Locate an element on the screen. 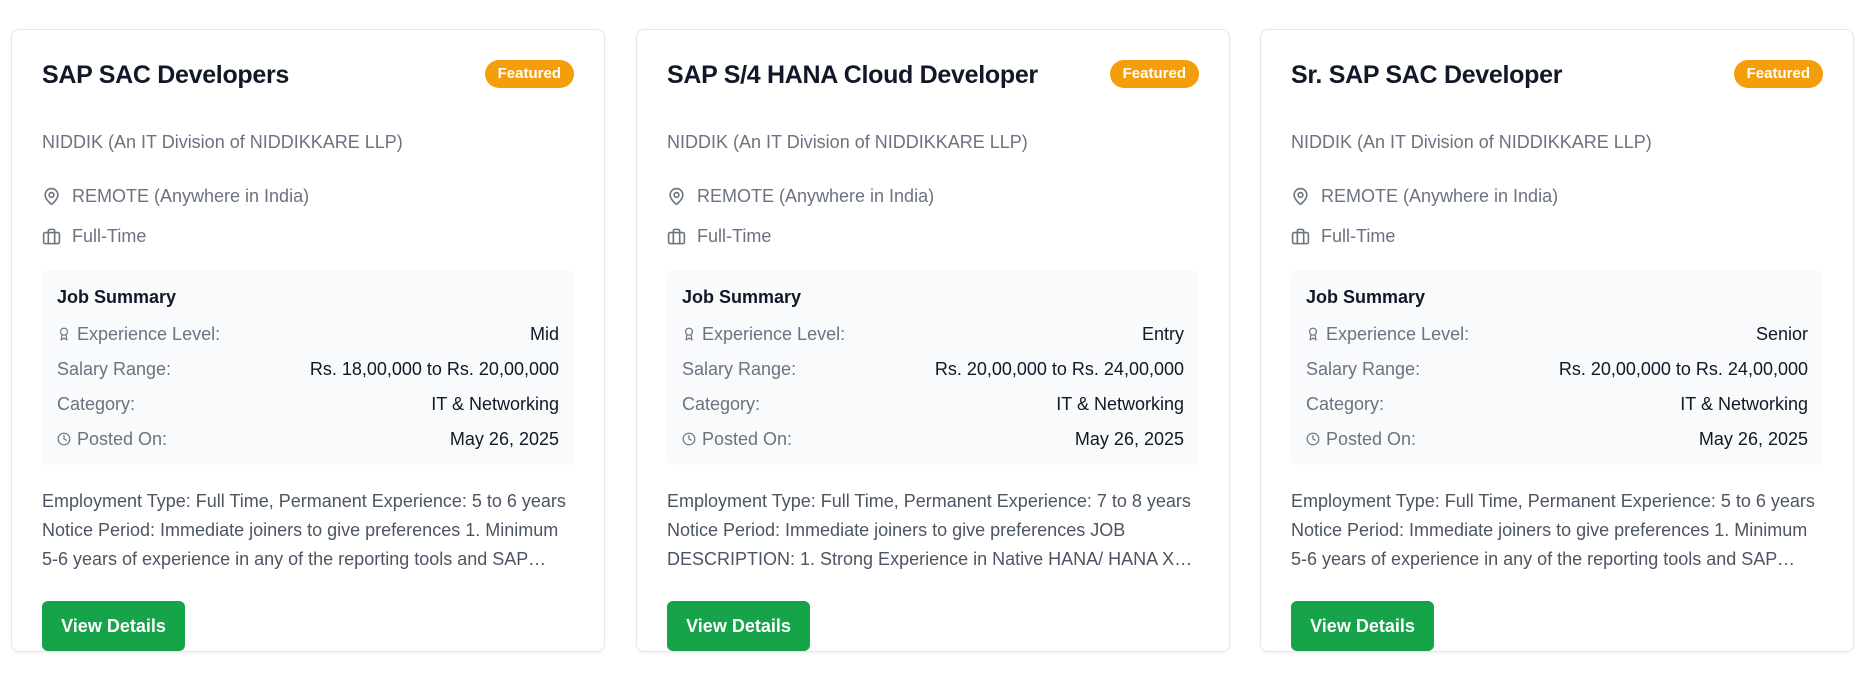  experience-value: Entry is located at coordinates (1162, 333).